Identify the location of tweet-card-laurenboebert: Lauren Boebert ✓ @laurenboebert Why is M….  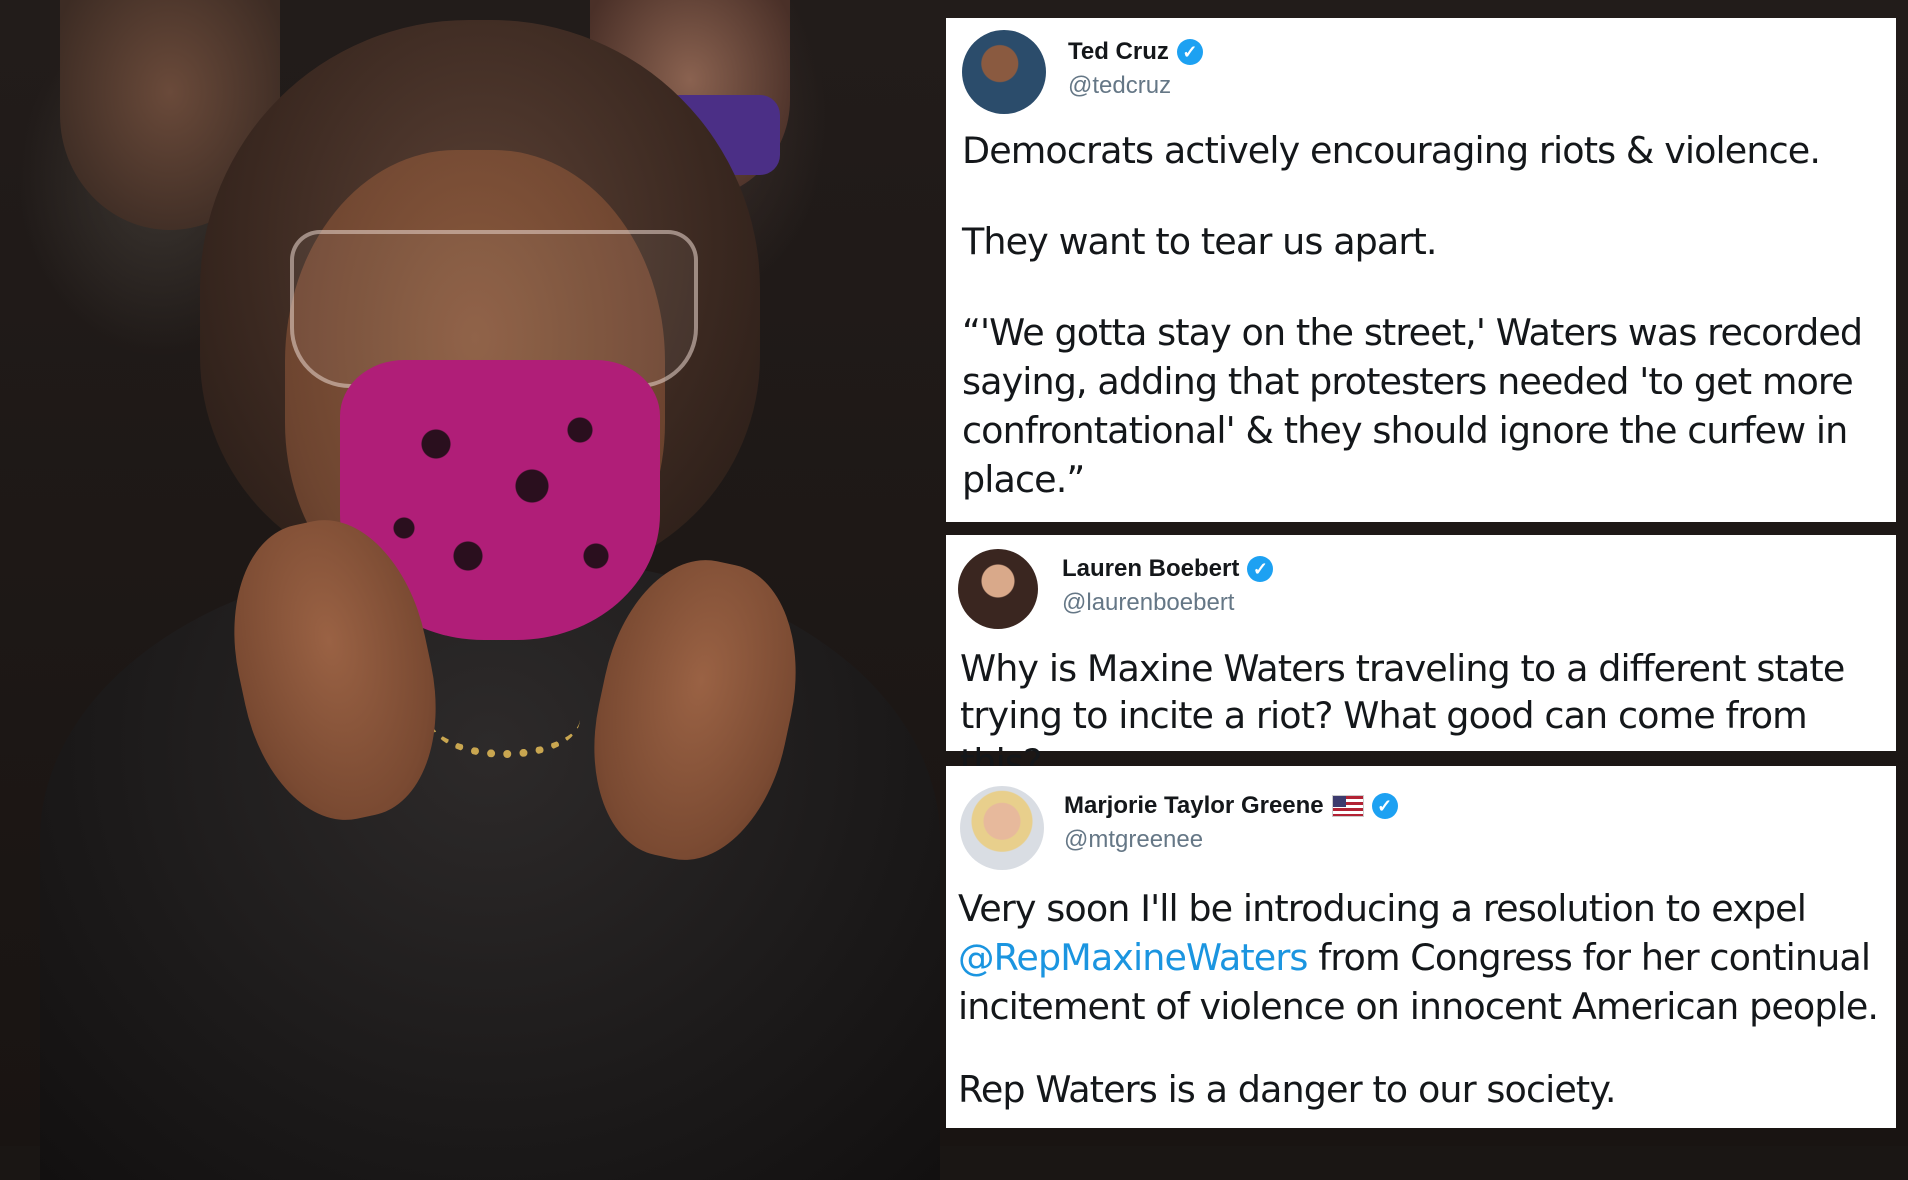
(1421, 659).